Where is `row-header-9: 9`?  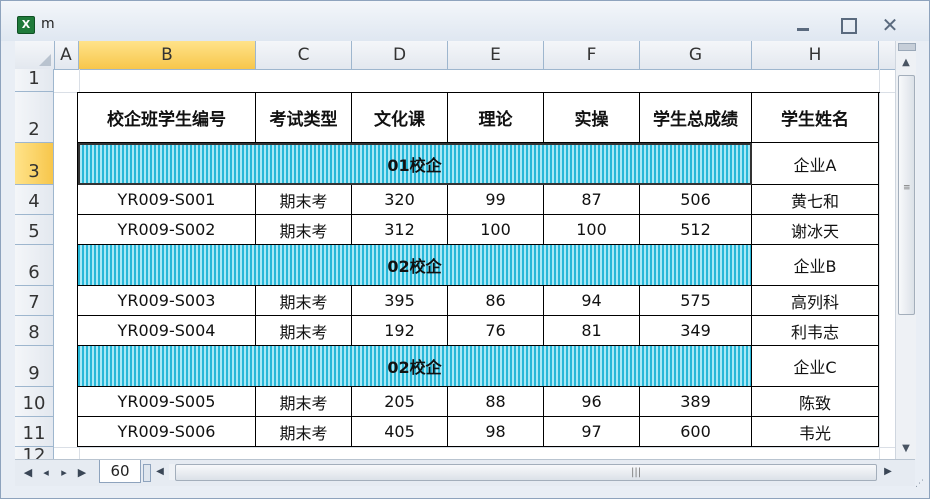 row-header-9: 9 is located at coordinates (34, 366).